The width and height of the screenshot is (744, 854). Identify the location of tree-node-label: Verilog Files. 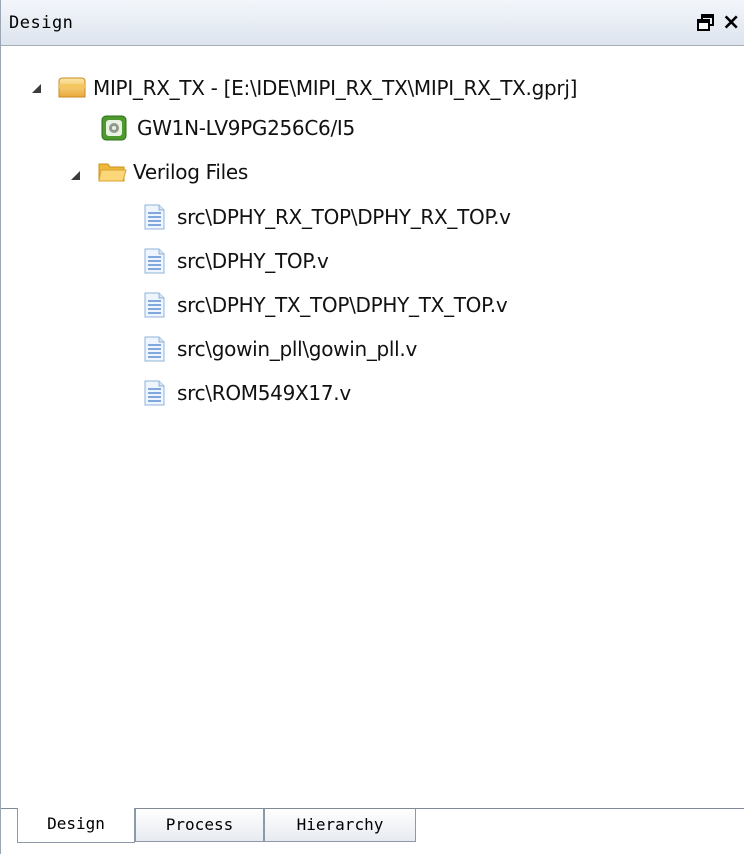
(191, 172).